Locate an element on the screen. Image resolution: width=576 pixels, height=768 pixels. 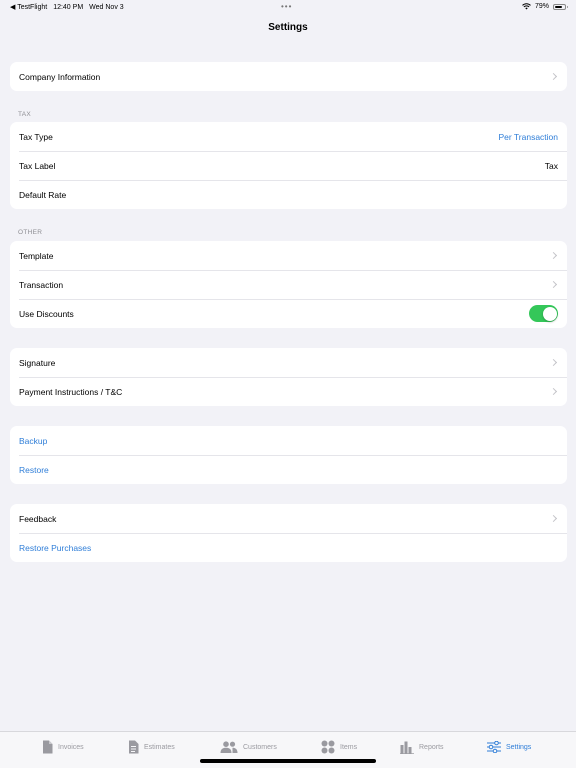
template-row: Template is located at coordinates (288, 255).